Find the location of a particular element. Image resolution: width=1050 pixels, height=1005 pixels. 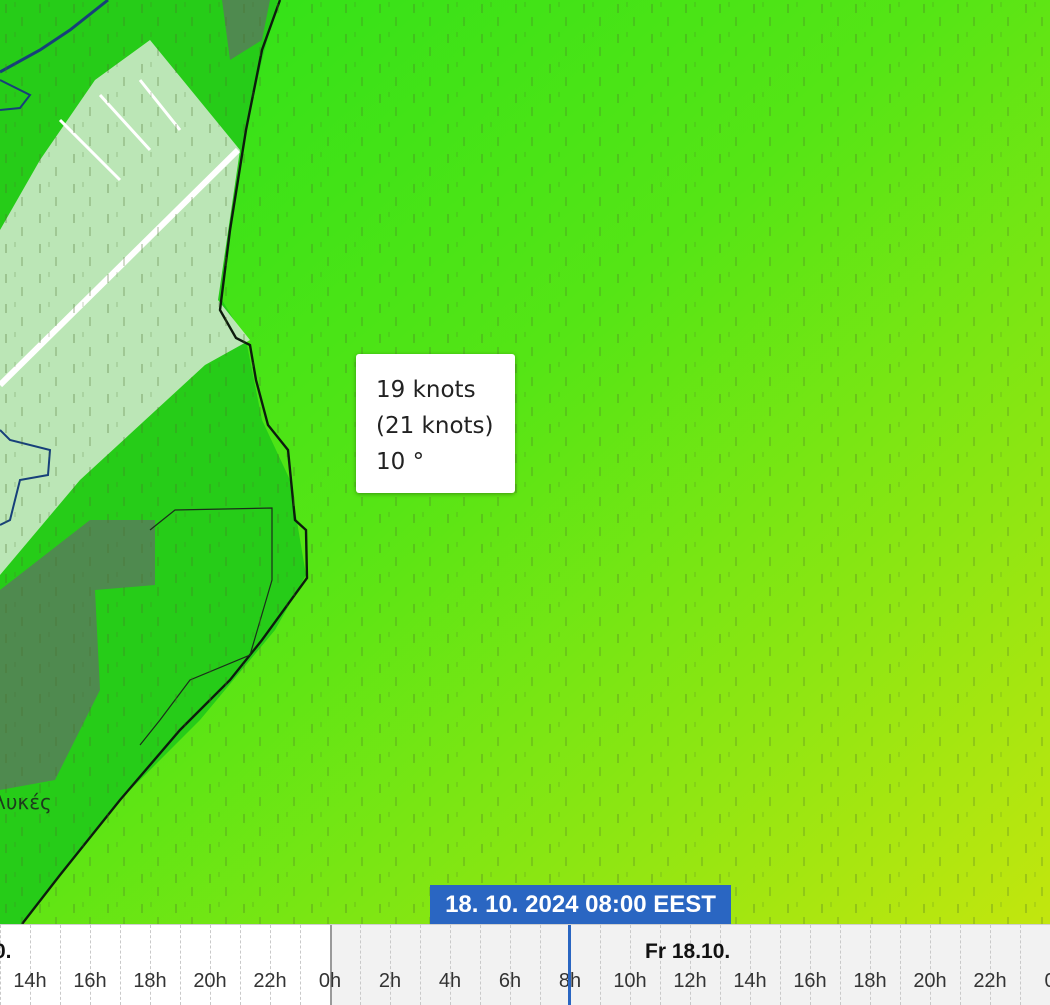

place-label: λυκές is located at coordinates (26, 802).